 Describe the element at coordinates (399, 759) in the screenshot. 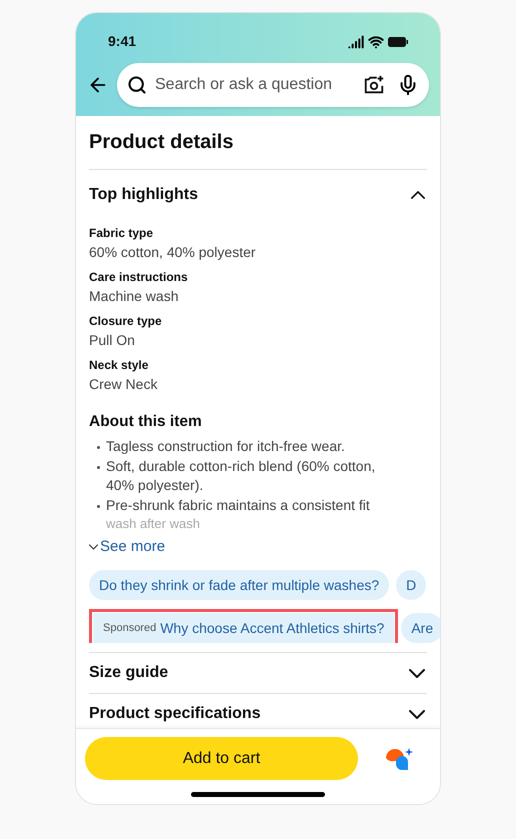

I see `assistant-icon` at that location.